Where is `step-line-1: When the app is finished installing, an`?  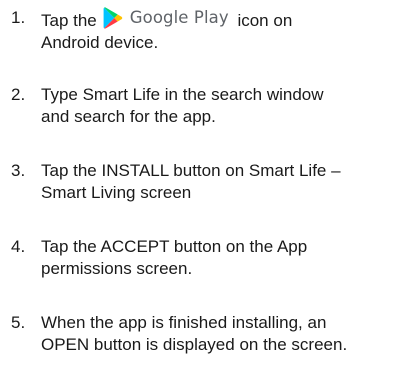
step-line-1: When the app is finished installing, an is located at coordinates (184, 322).